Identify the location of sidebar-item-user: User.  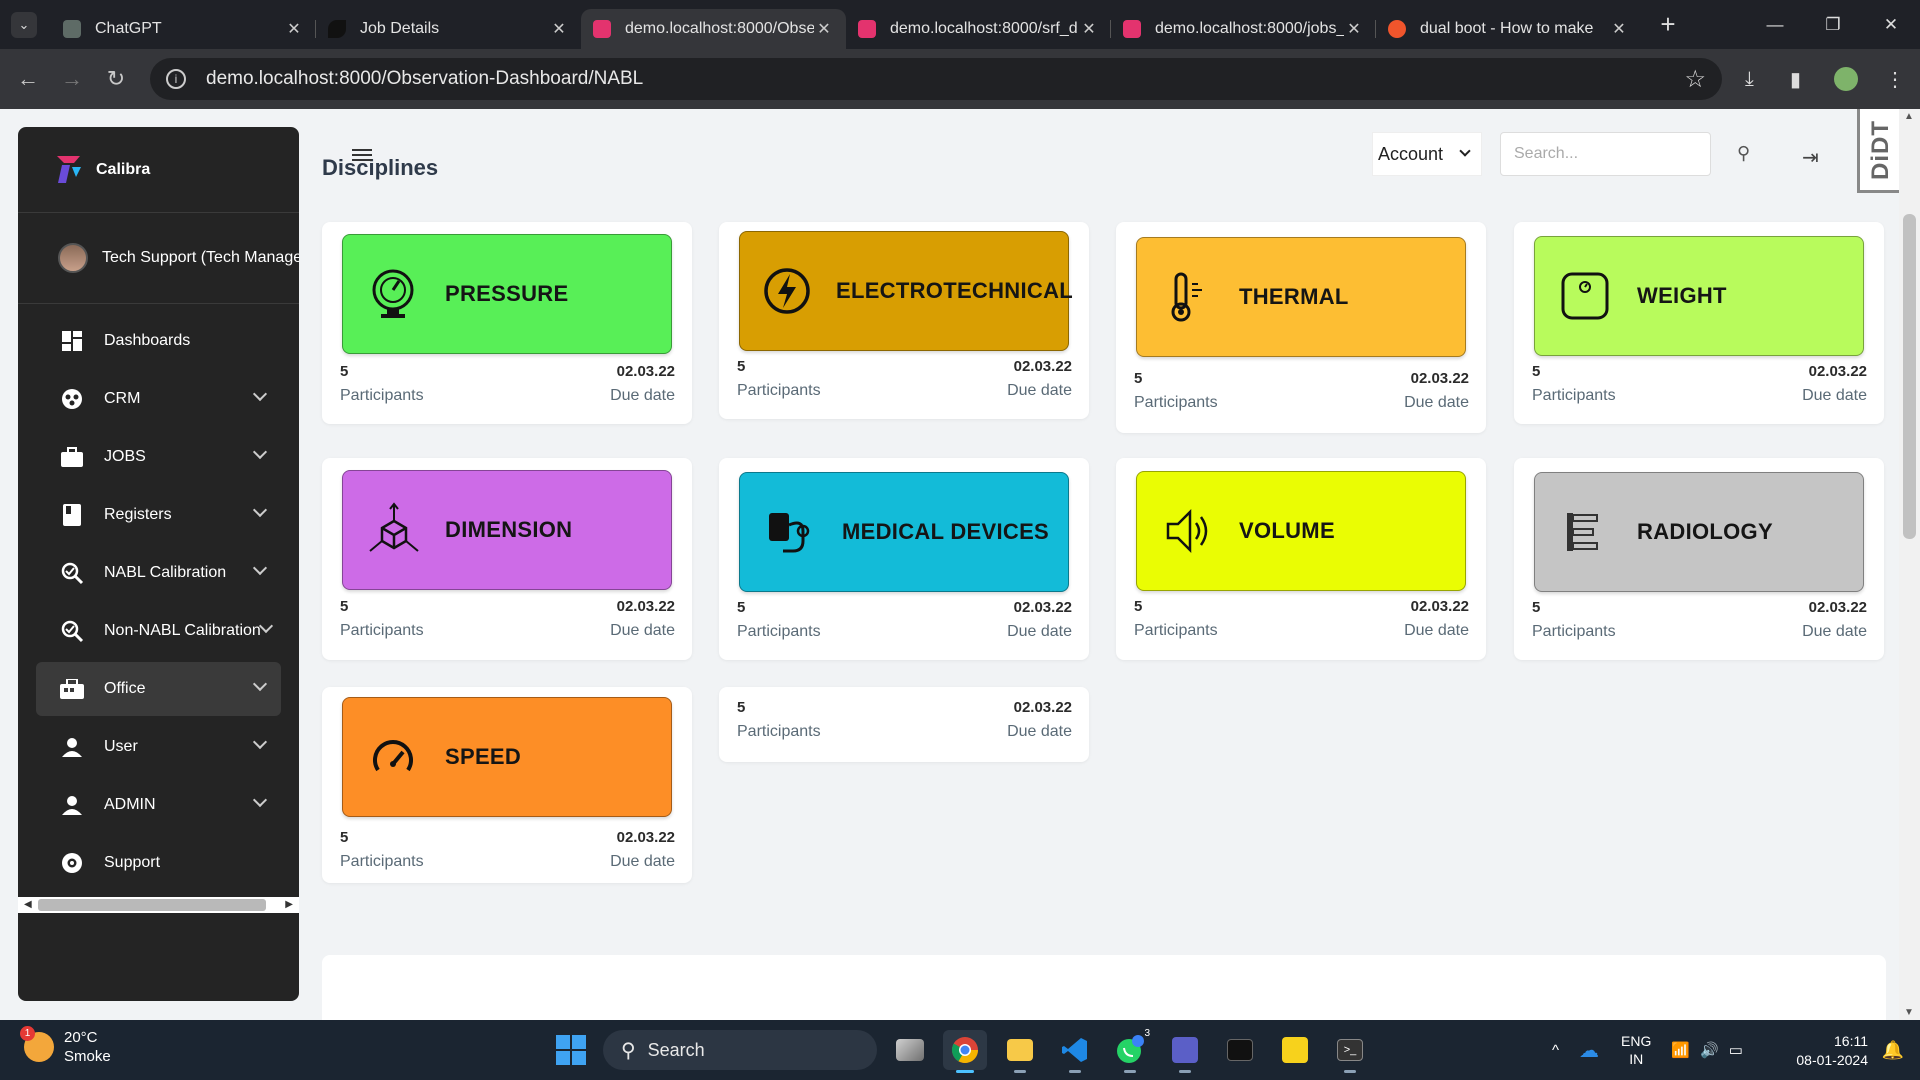
(158, 747).